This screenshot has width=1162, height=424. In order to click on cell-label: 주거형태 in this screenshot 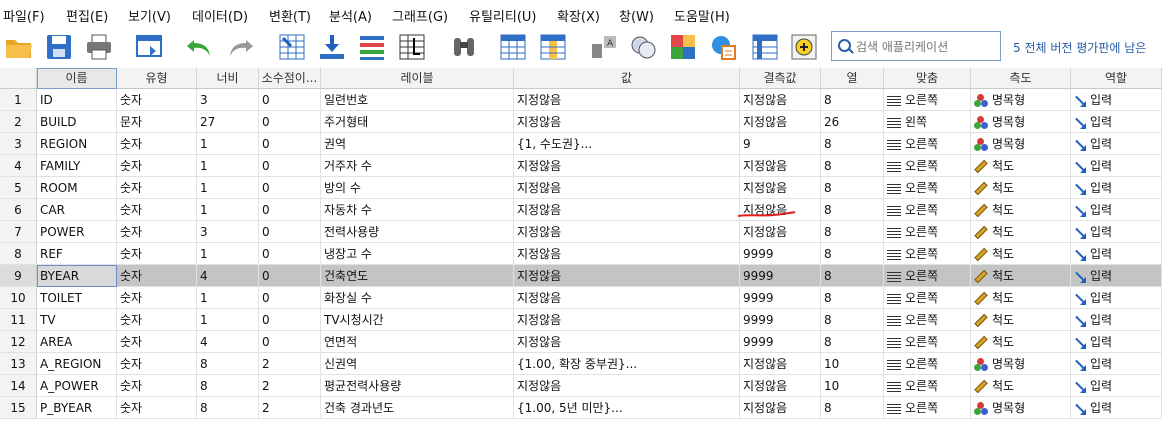, I will do `click(417, 122)`.